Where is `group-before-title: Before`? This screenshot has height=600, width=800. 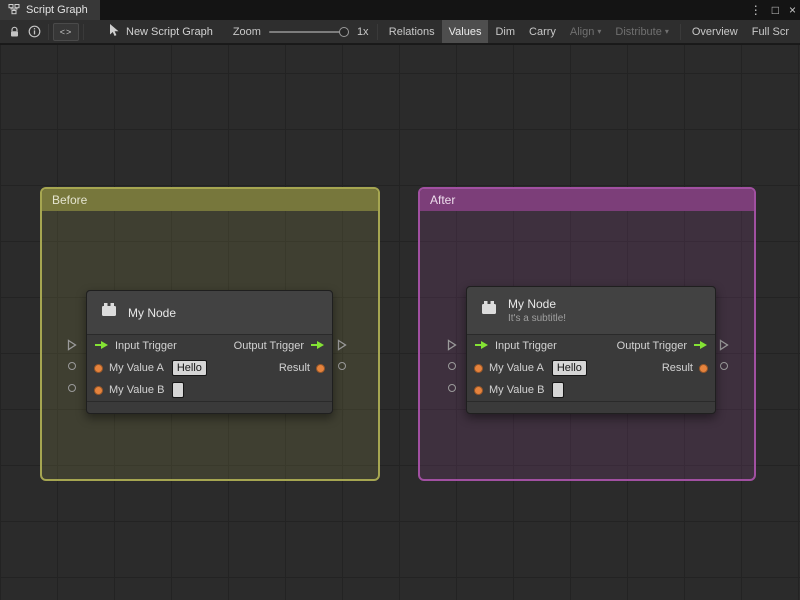 group-before-title: Before is located at coordinates (70, 200).